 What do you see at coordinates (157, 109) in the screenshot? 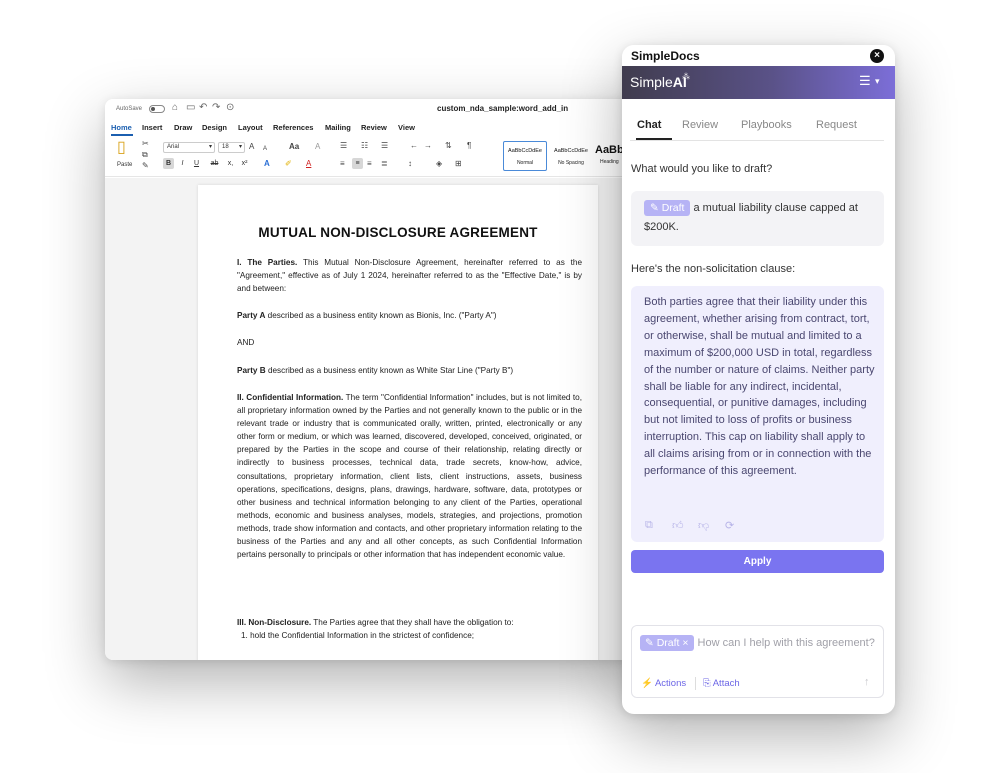
I see `autosave-toggle` at bounding box center [157, 109].